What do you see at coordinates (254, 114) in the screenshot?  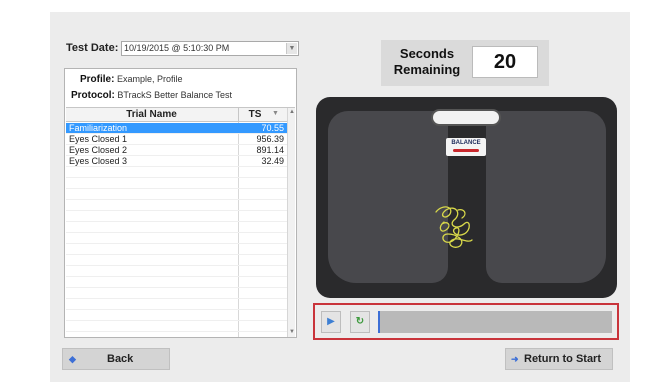 I see `column-header-ts: TS` at bounding box center [254, 114].